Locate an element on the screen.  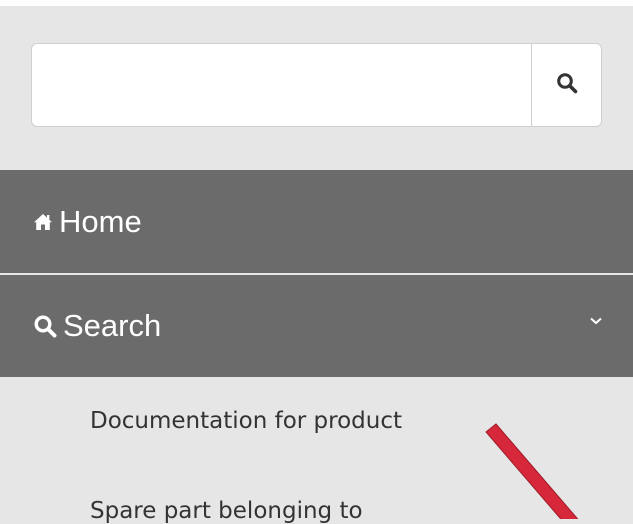
search-bar is located at coordinates (316, 85).